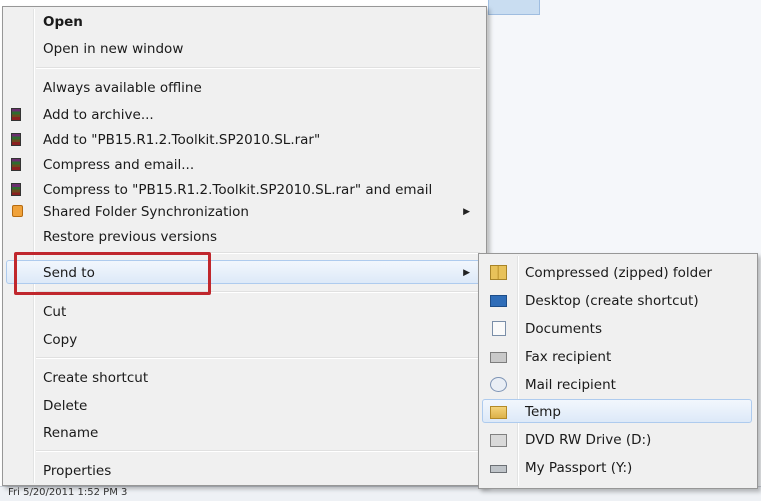  Describe the element at coordinates (498, 301) in the screenshot. I see `desktop-icon` at that location.